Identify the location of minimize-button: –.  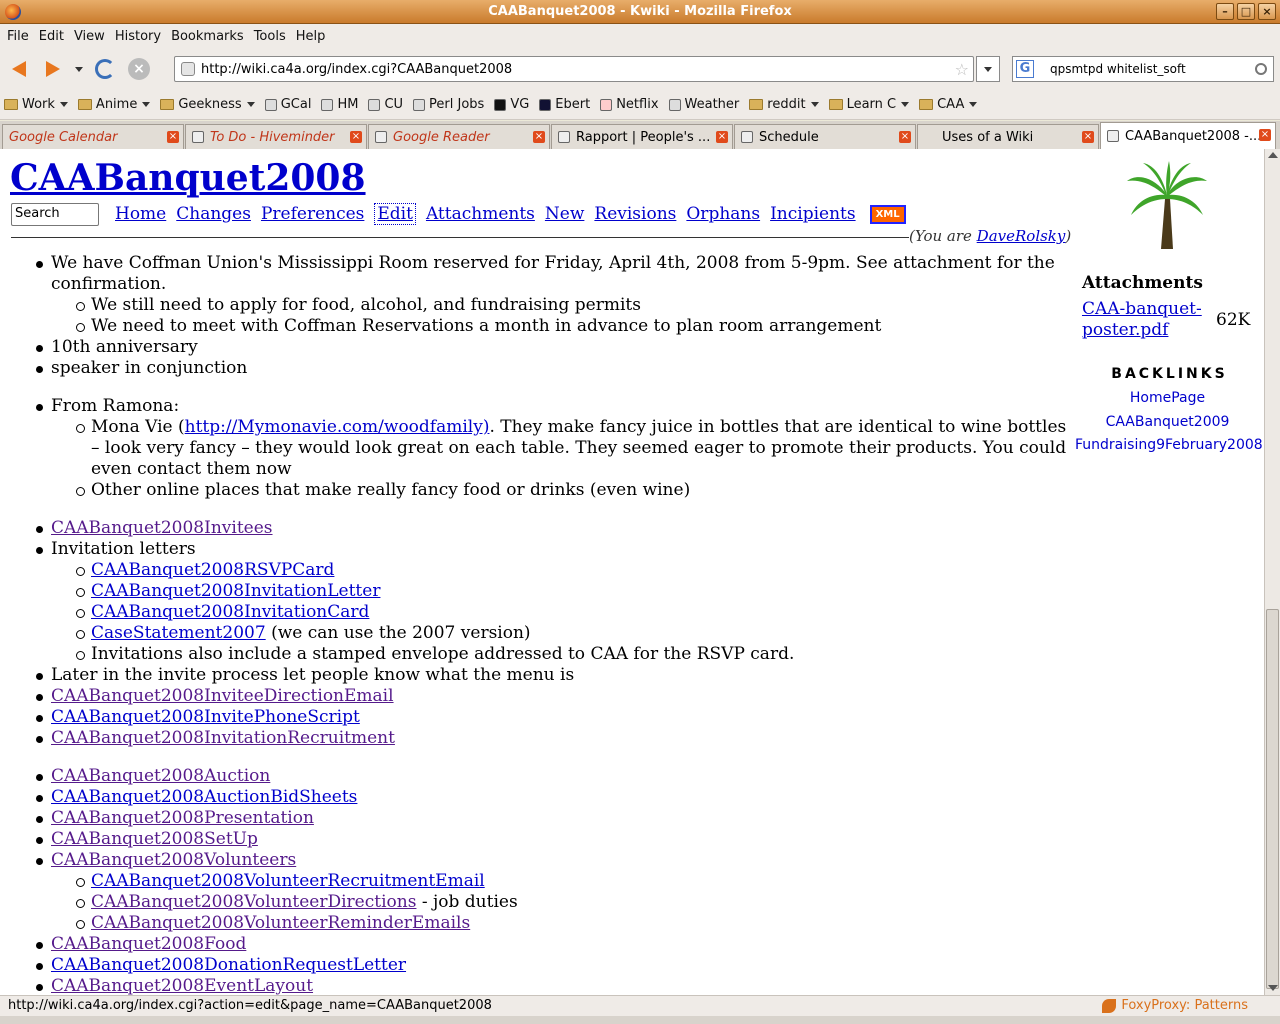
(1225, 11).